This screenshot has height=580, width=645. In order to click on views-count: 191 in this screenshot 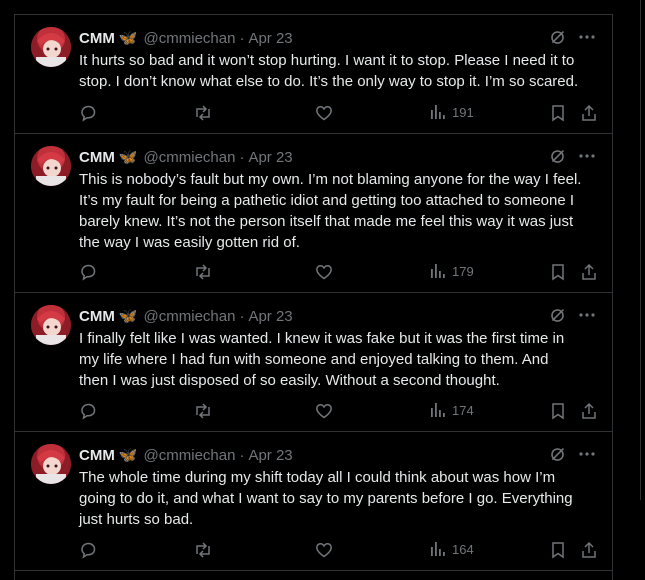, I will do `click(463, 112)`.